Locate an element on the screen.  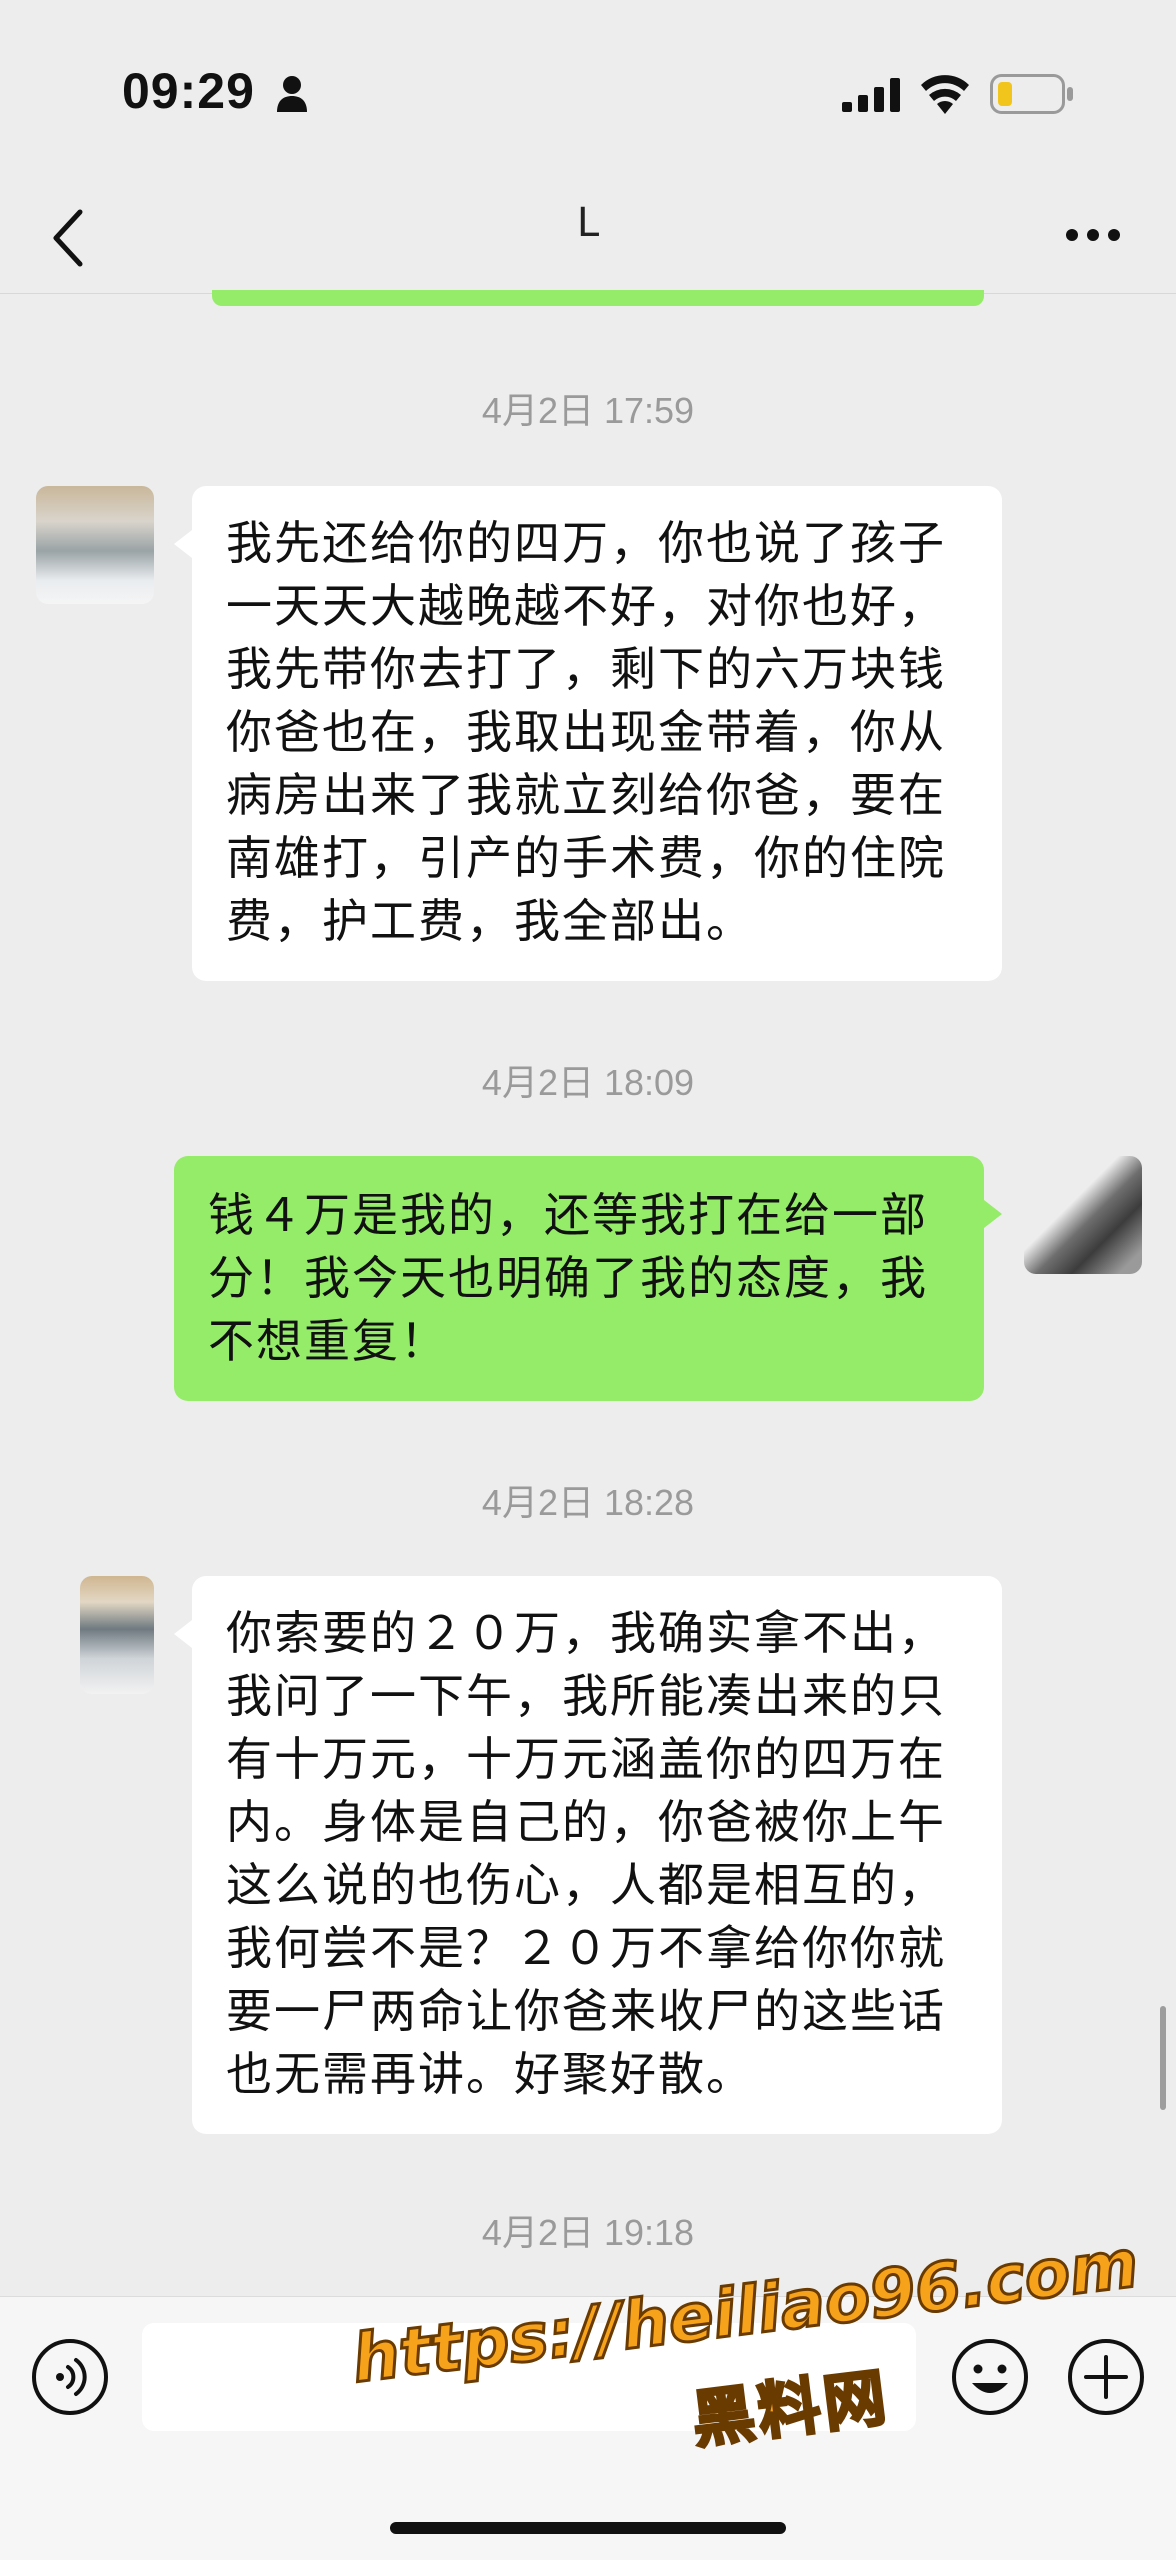
more-icon is located at coordinates (1093, 235).